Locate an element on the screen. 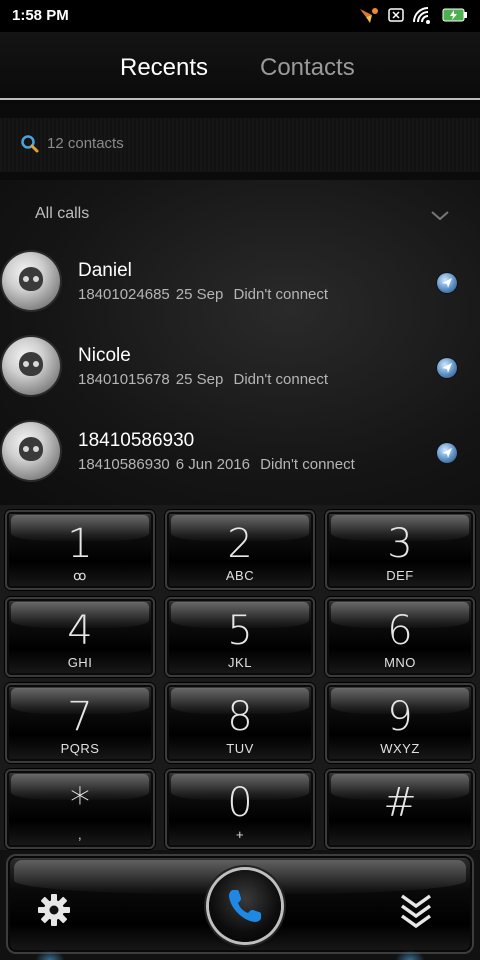 Image resolution: width=480 pixels, height=960 pixels. key-digit: 4 is located at coordinates (80, 631).